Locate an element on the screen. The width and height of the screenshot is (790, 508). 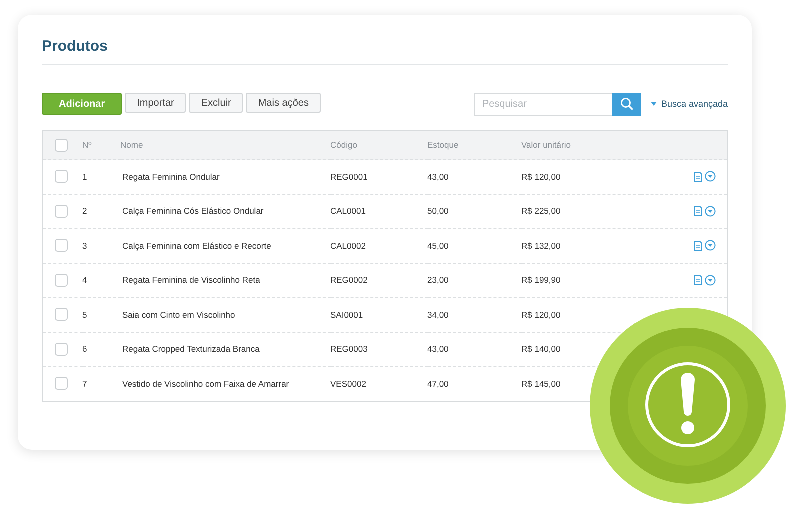
table-cell: CAL0001 is located at coordinates (348, 211).